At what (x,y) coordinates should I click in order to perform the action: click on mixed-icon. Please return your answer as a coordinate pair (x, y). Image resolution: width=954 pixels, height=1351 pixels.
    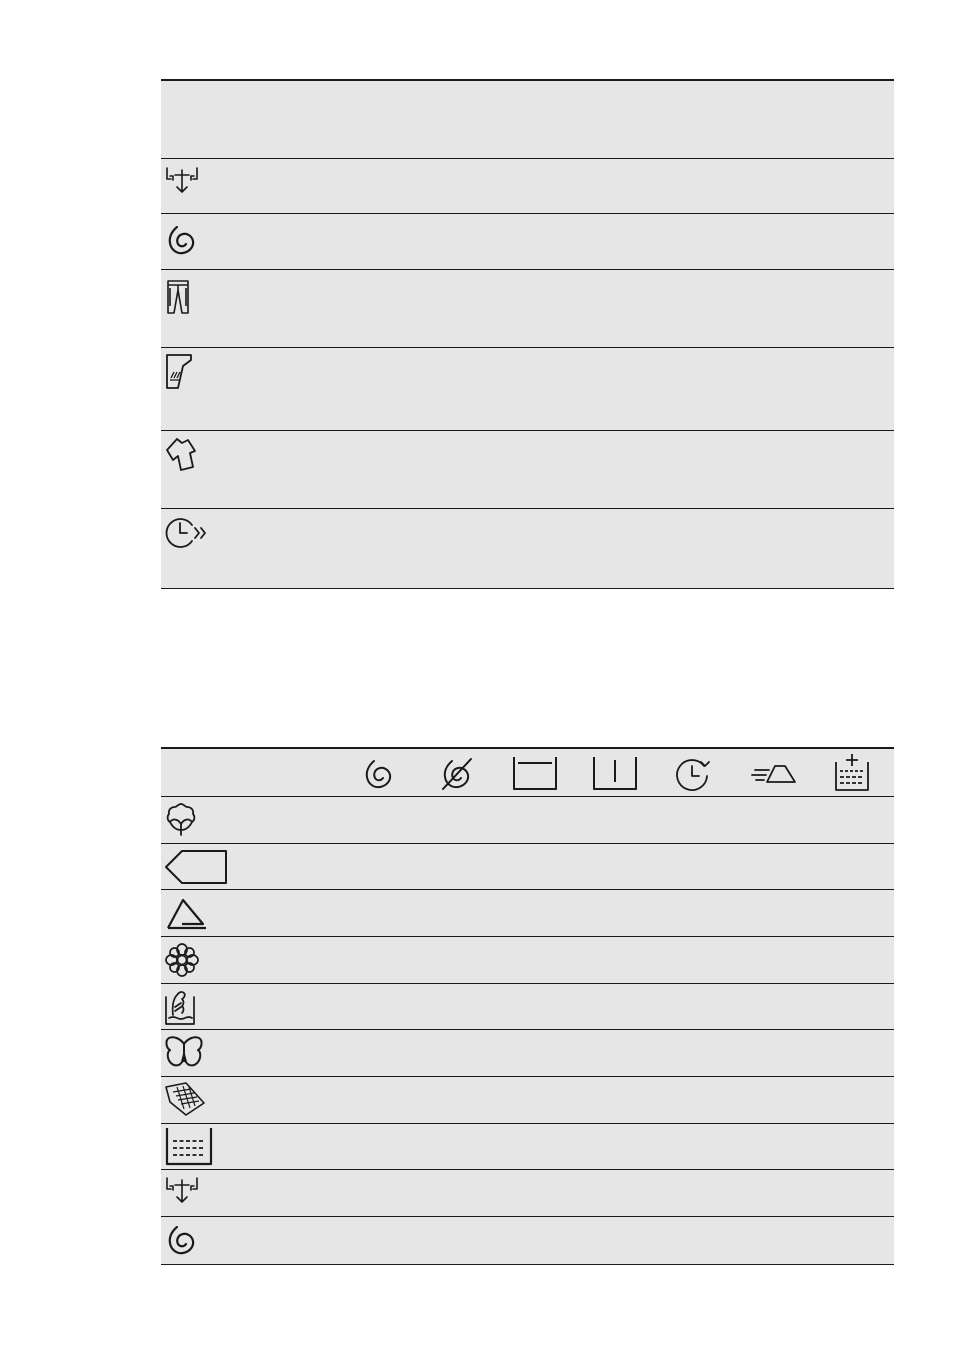
    Looking at the image, I should click on (187, 913).